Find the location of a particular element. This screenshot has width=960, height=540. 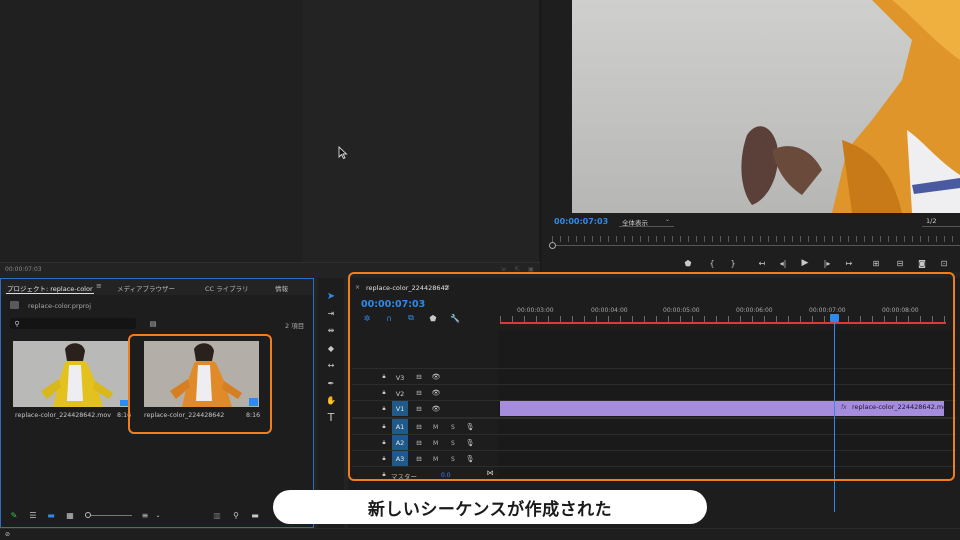

type-tool-icon: T is located at coordinates (331, 417).